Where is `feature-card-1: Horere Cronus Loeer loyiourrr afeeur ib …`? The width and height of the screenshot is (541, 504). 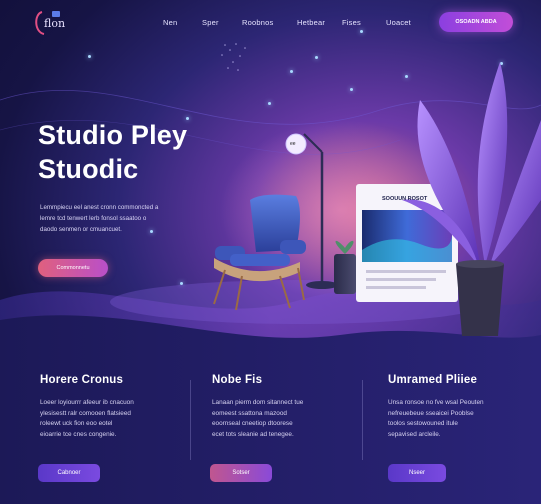 feature-card-1: Horere Cronus Loeer loyiourrr afeeur ib … is located at coordinates (115, 407).